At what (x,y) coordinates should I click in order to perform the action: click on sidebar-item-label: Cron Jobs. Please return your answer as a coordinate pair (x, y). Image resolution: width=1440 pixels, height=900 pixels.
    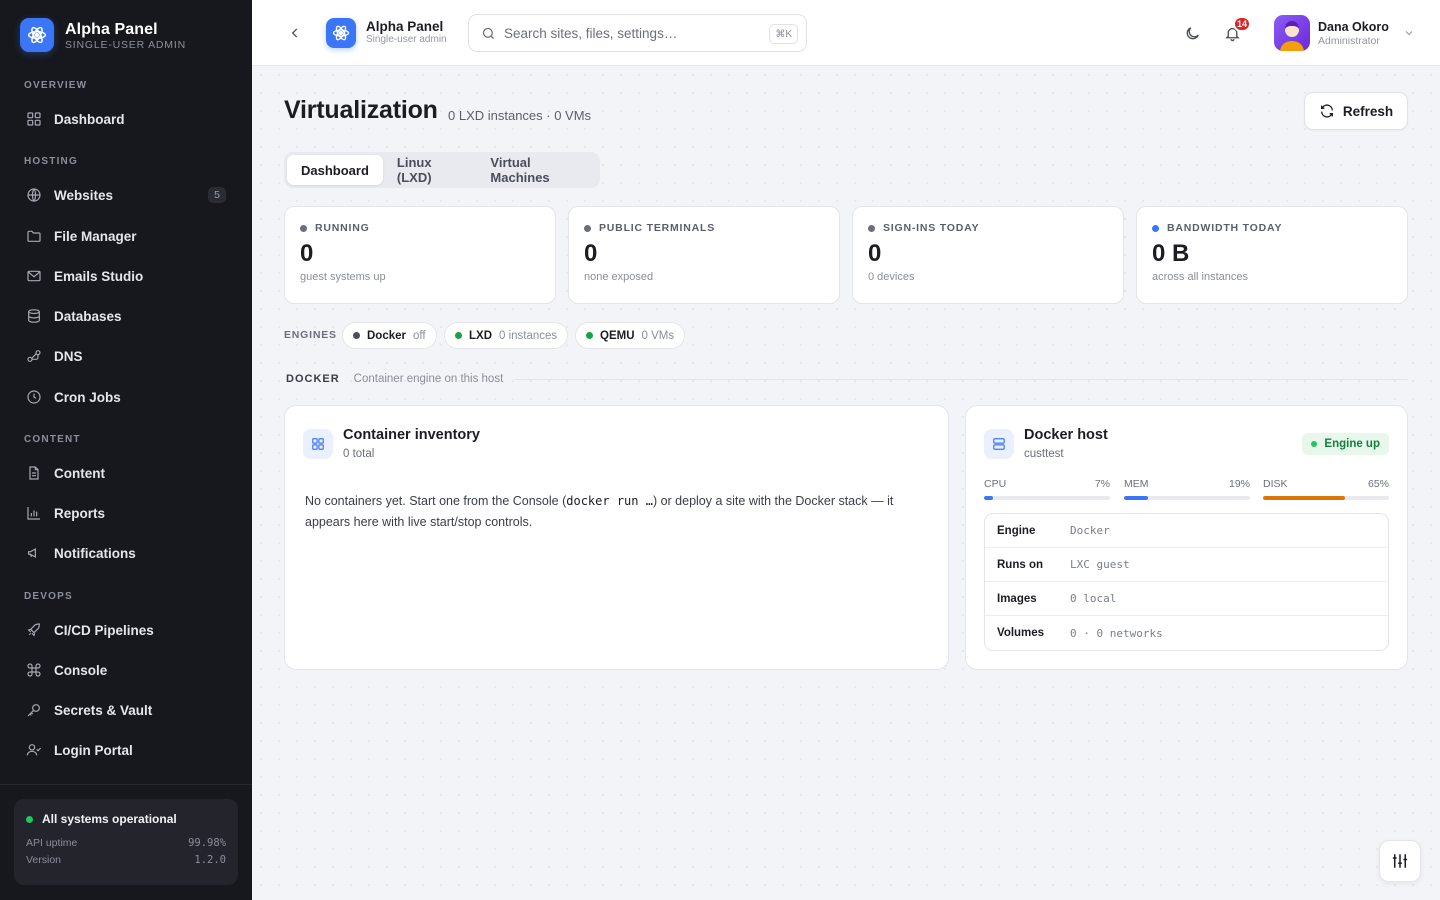
    Looking at the image, I should click on (87, 397).